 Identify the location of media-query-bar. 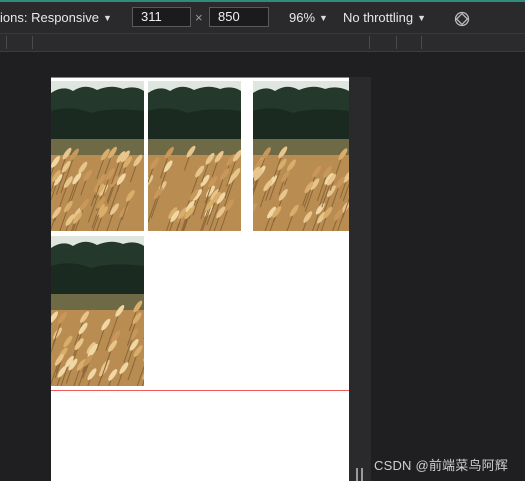
(262, 43).